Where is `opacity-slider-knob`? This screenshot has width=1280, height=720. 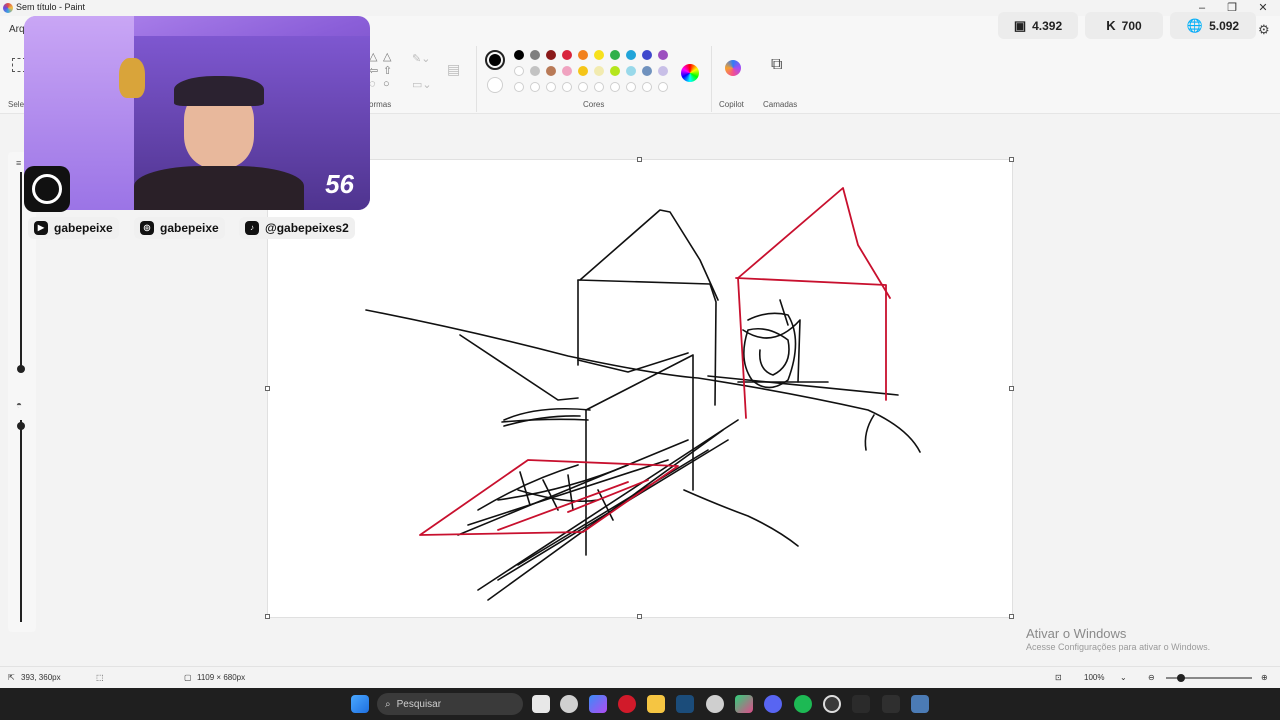 opacity-slider-knob is located at coordinates (21, 426).